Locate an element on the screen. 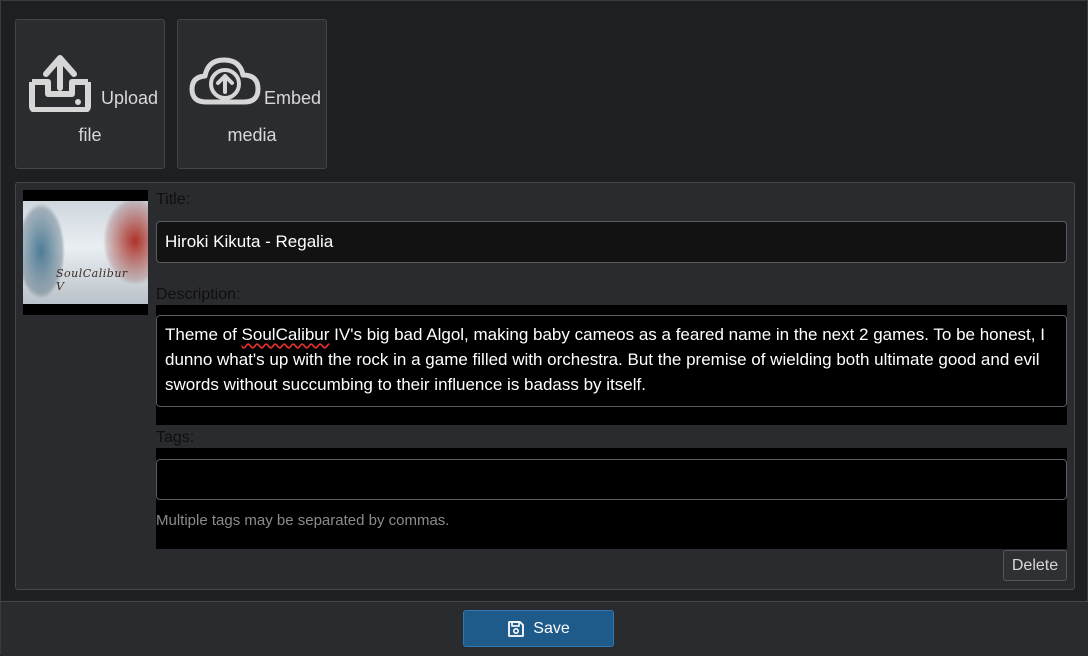 The image size is (1088, 656). embed-label-line1: Embed is located at coordinates (293, 98).